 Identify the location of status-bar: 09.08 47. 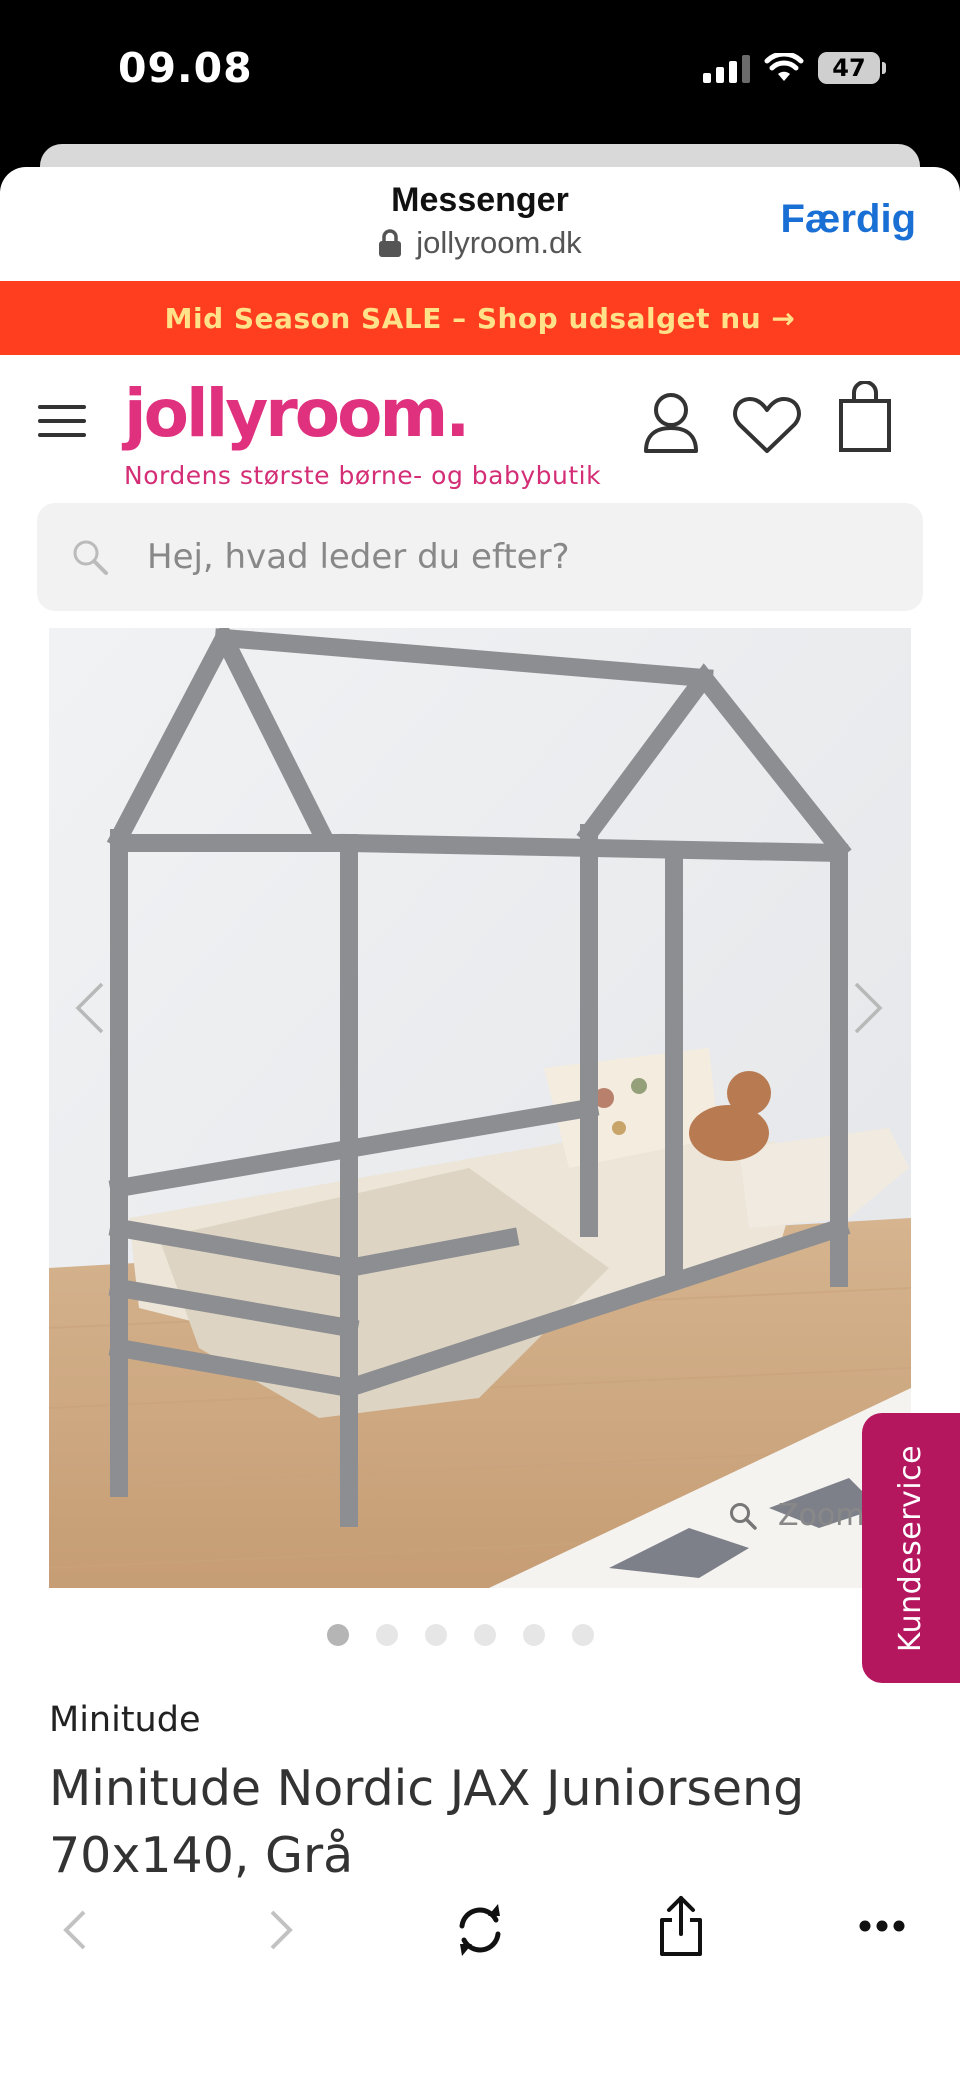
(480, 72).